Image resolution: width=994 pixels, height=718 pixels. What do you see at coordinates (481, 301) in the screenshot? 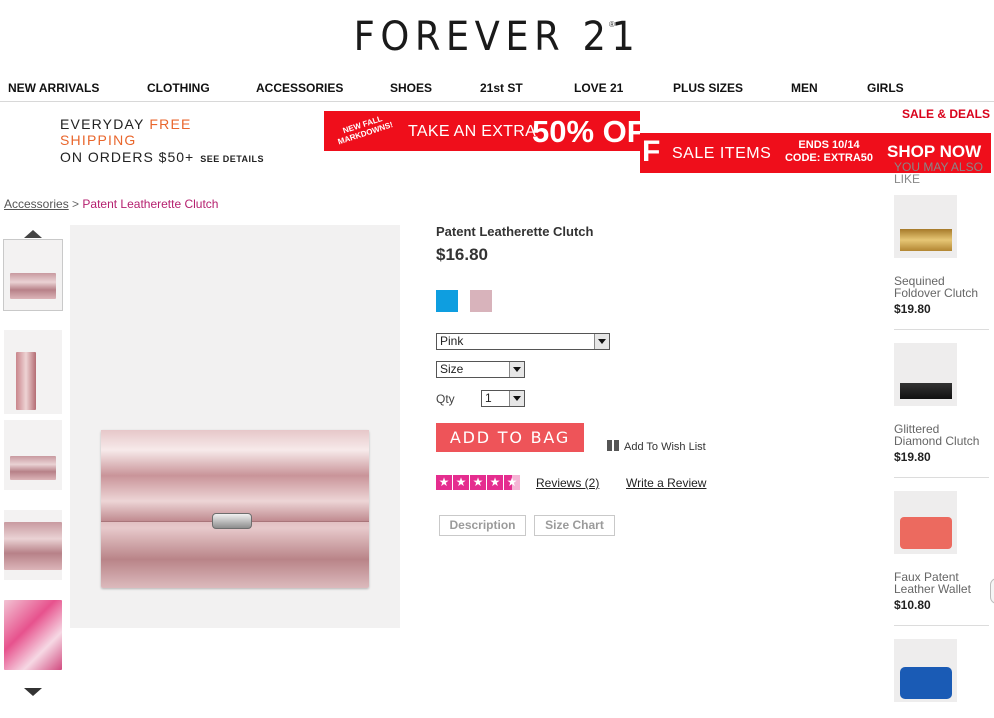
I see `swatch-pink` at bounding box center [481, 301].